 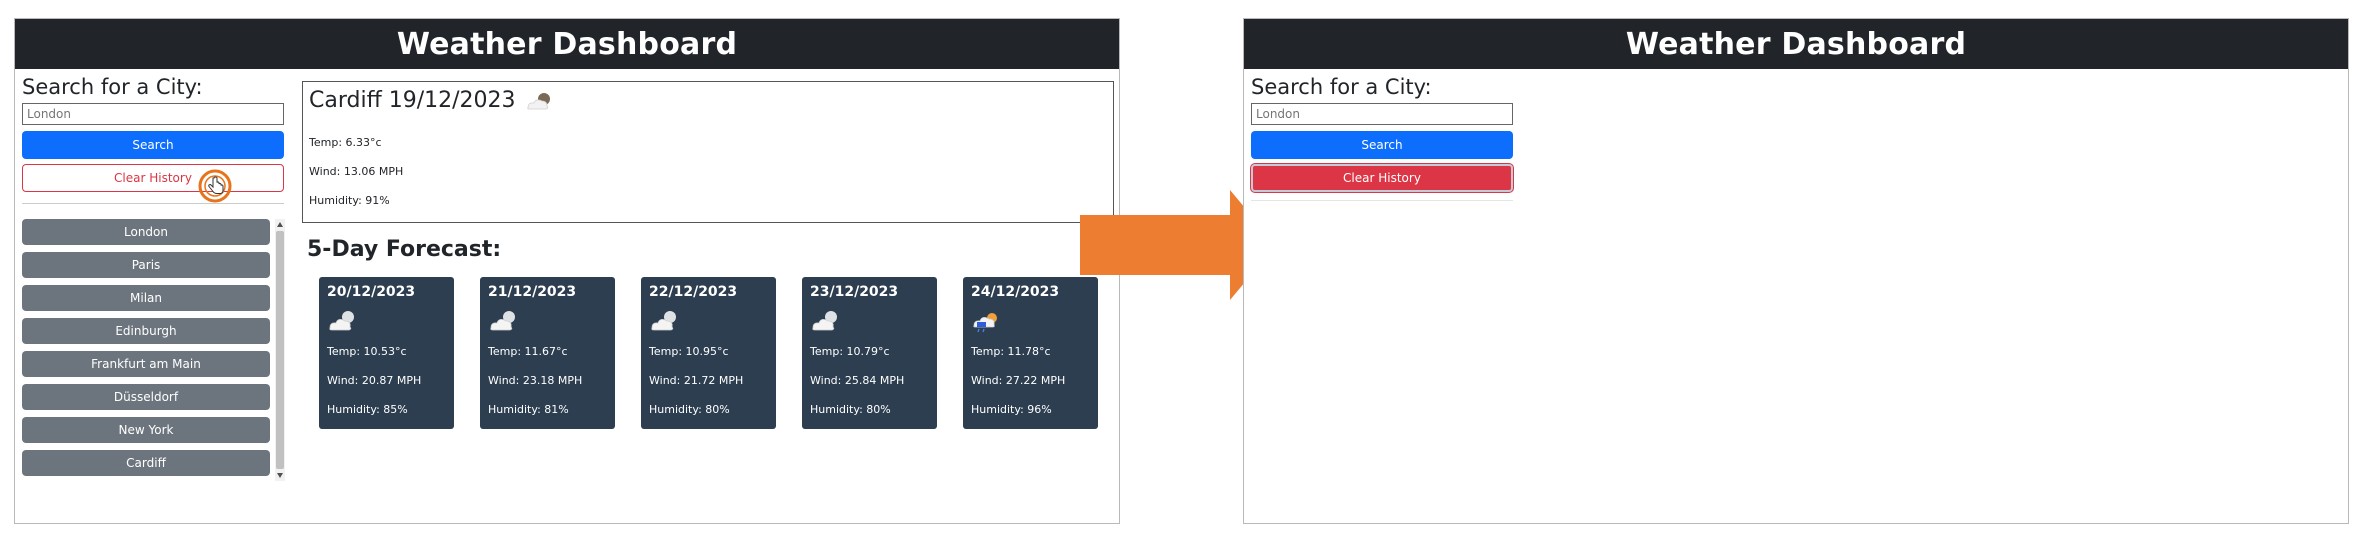 What do you see at coordinates (1018, 380) in the screenshot?
I see `forecast-wind: Wind: 27.22 MPH` at bounding box center [1018, 380].